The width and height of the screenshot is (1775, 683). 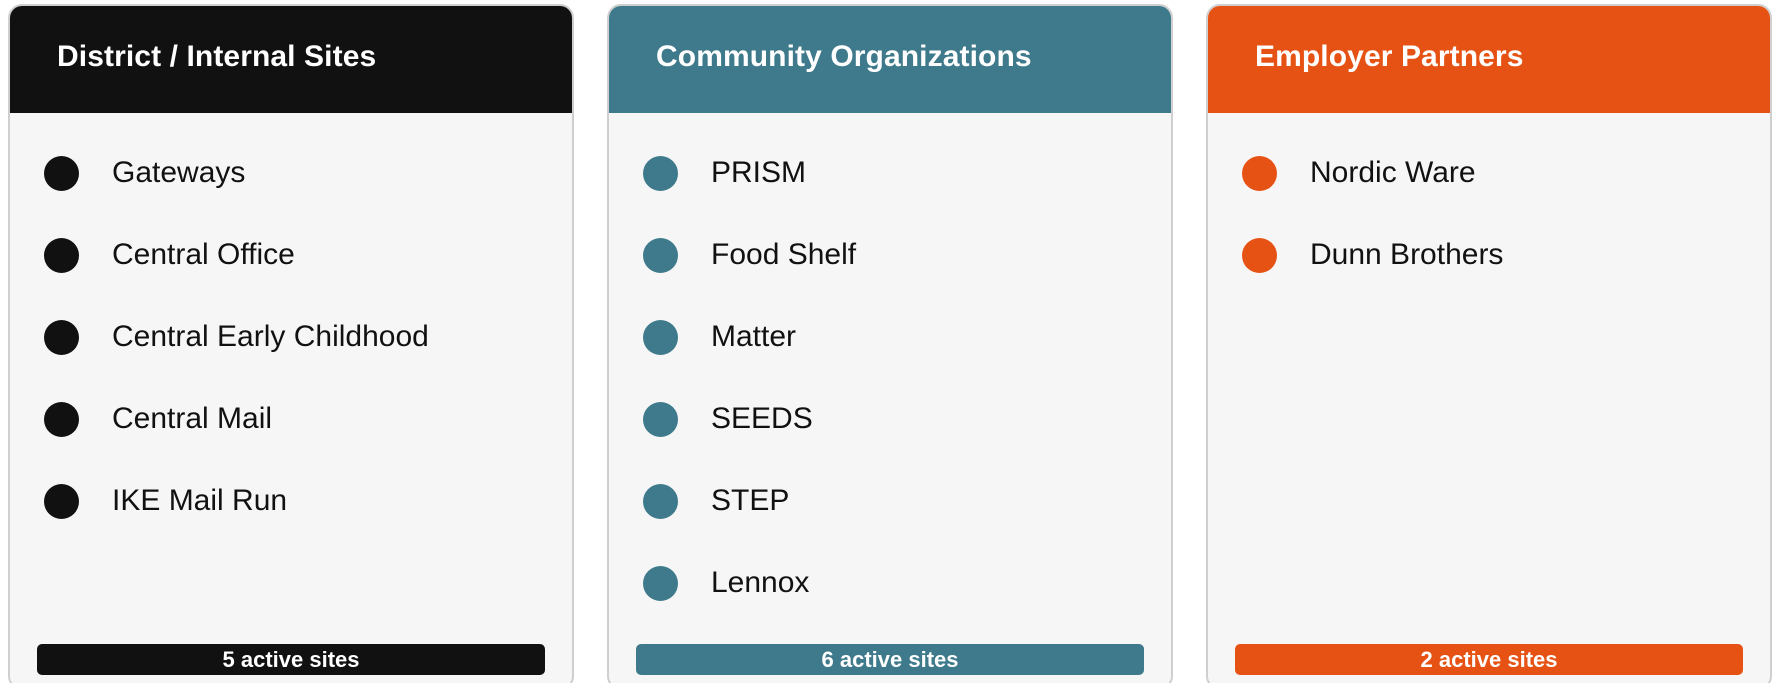 I want to click on card-header: Community Organizations, so click(x=890, y=59).